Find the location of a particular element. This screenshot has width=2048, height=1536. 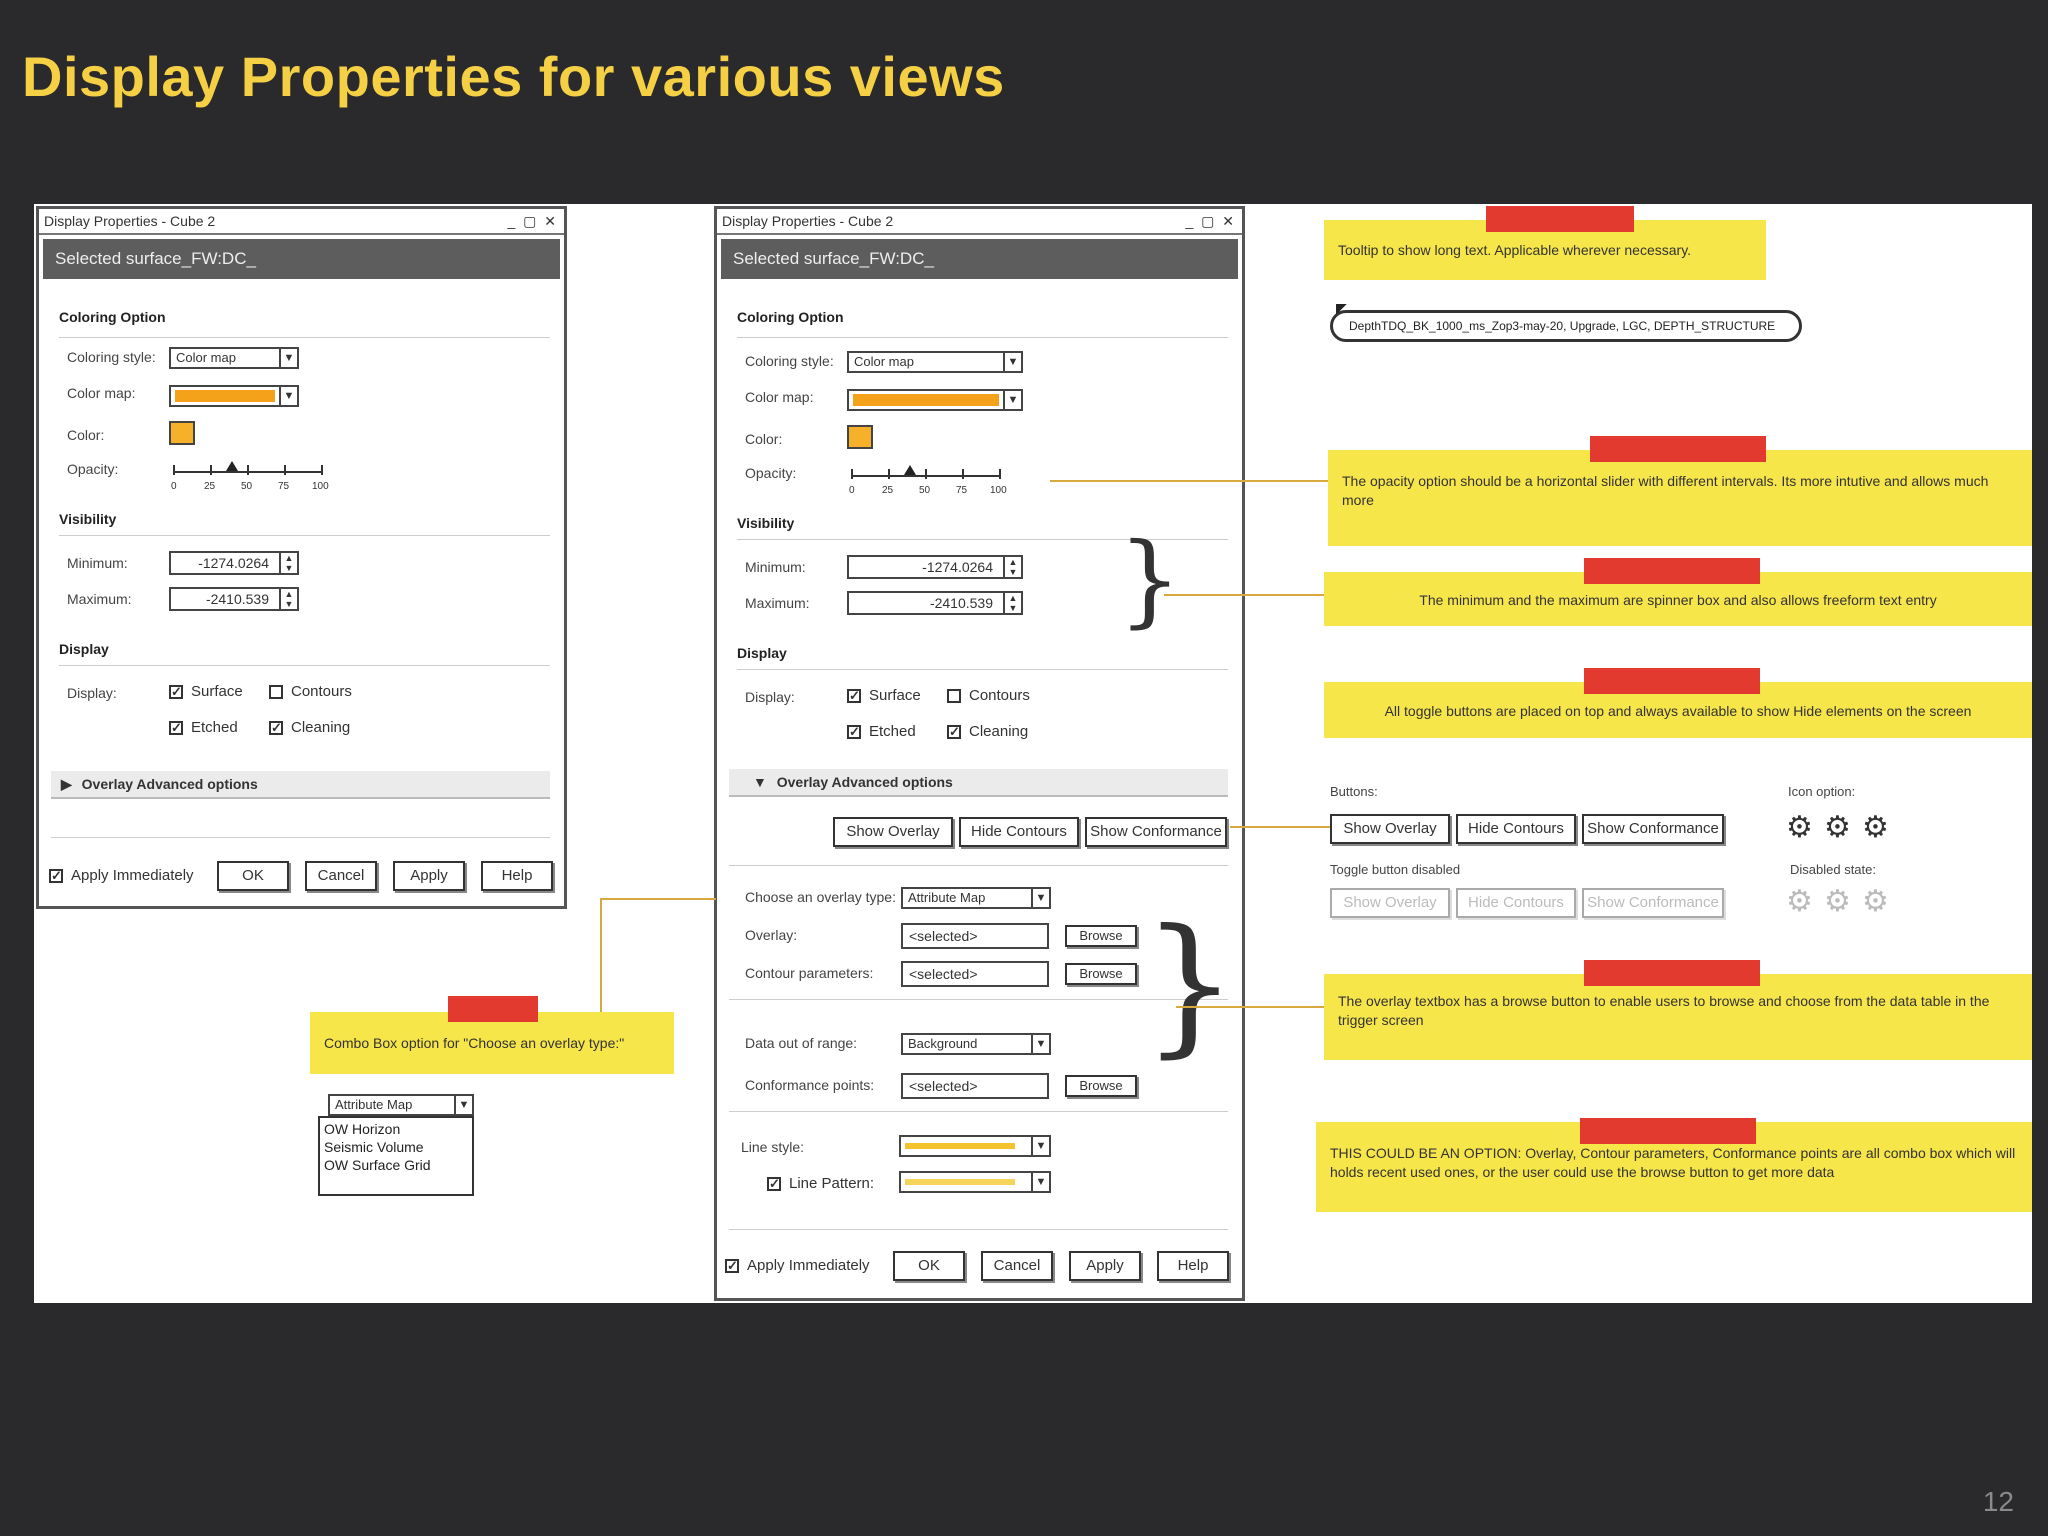

attribute-map-value: Attribute Map is located at coordinates (374, 1104).